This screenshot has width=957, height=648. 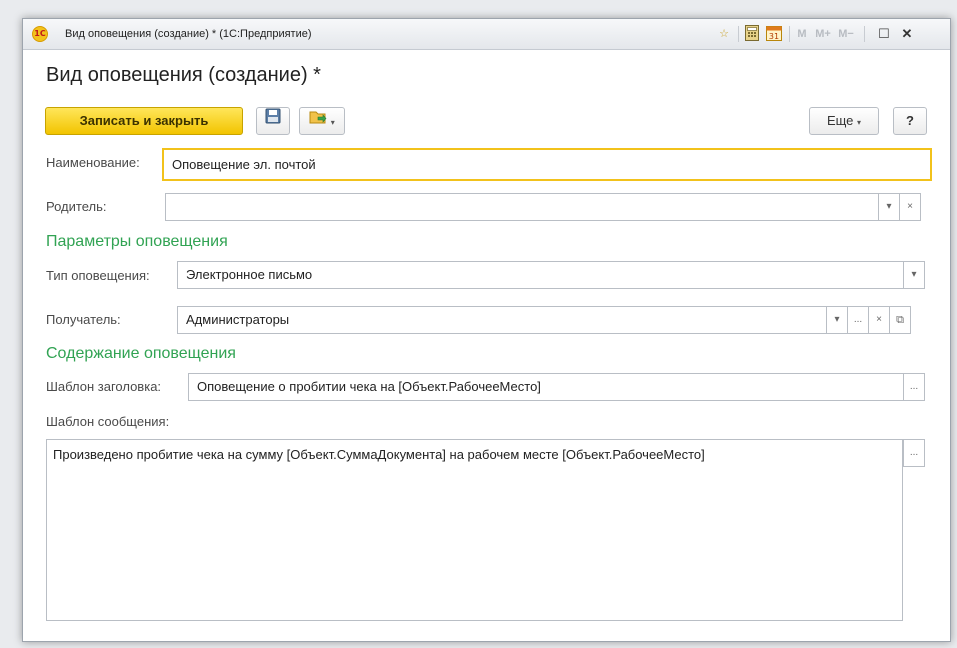 What do you see at coordinates (83, 319) in the screenshot?
I see `recipient-label: Получатель:` at bounding box center [83, 319].